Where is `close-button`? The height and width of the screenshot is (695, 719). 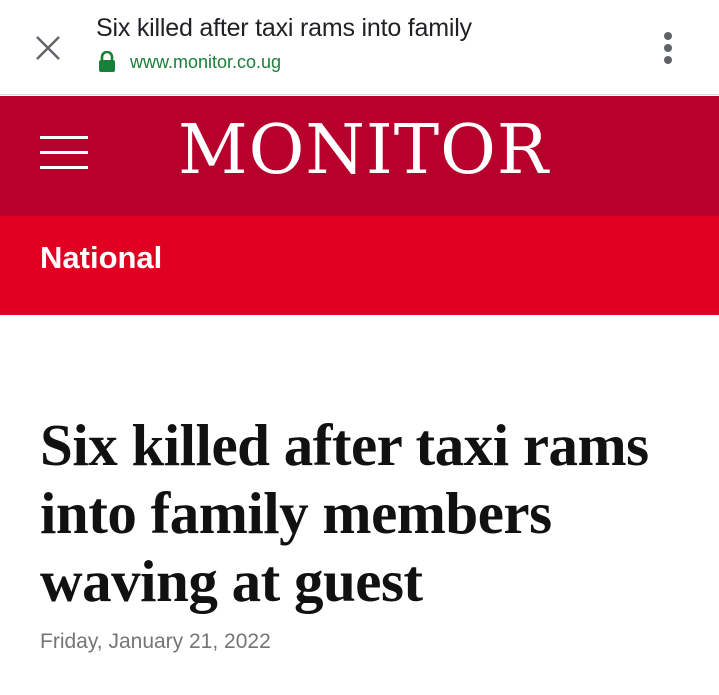
close-button is located at coordinates (48, 48).